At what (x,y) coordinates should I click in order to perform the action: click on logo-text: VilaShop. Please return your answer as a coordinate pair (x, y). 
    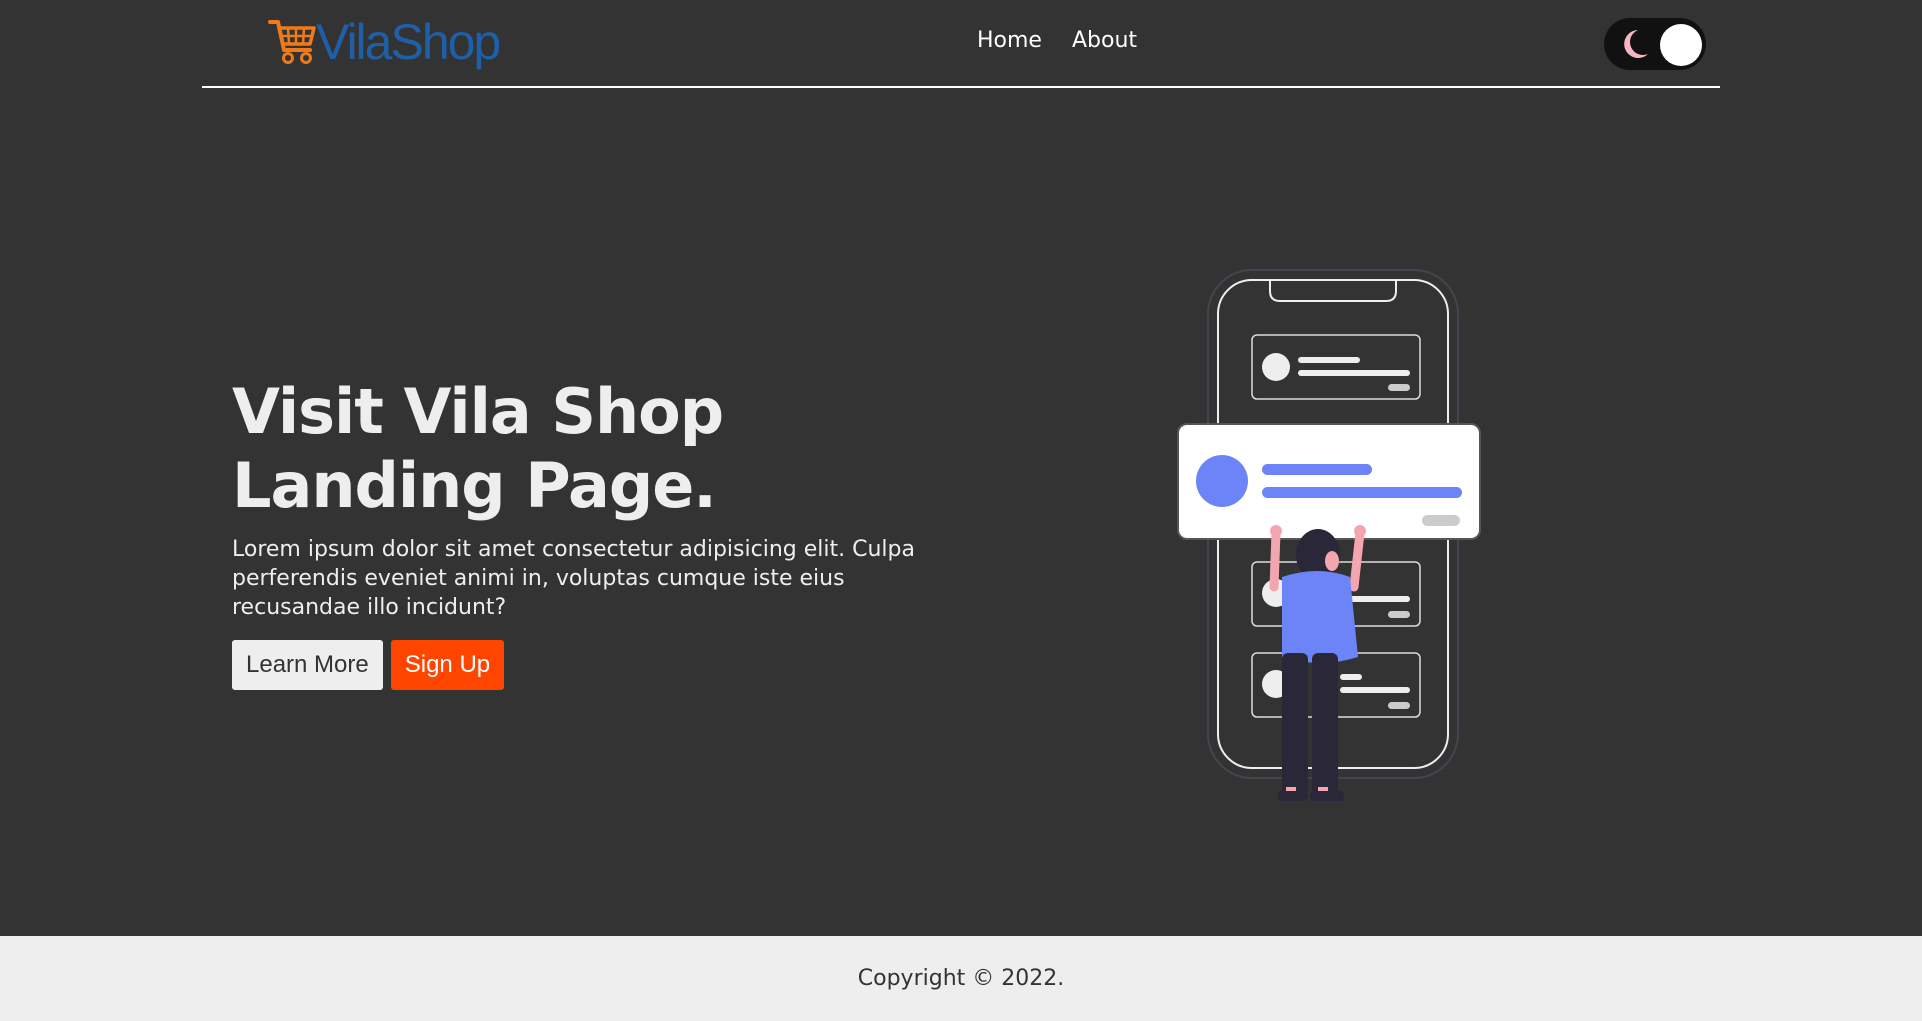
    Looking at the image, I should click on (408, 42).